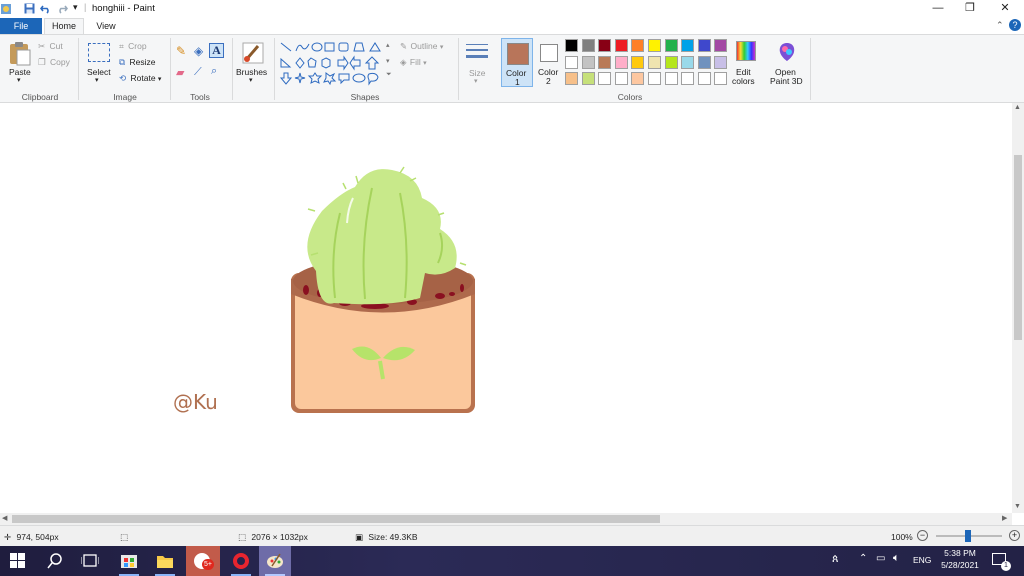 This screenshot has width=1024, height=576. I want to click on cursor-position: ✛ 974, 504px, so click(31, 537).